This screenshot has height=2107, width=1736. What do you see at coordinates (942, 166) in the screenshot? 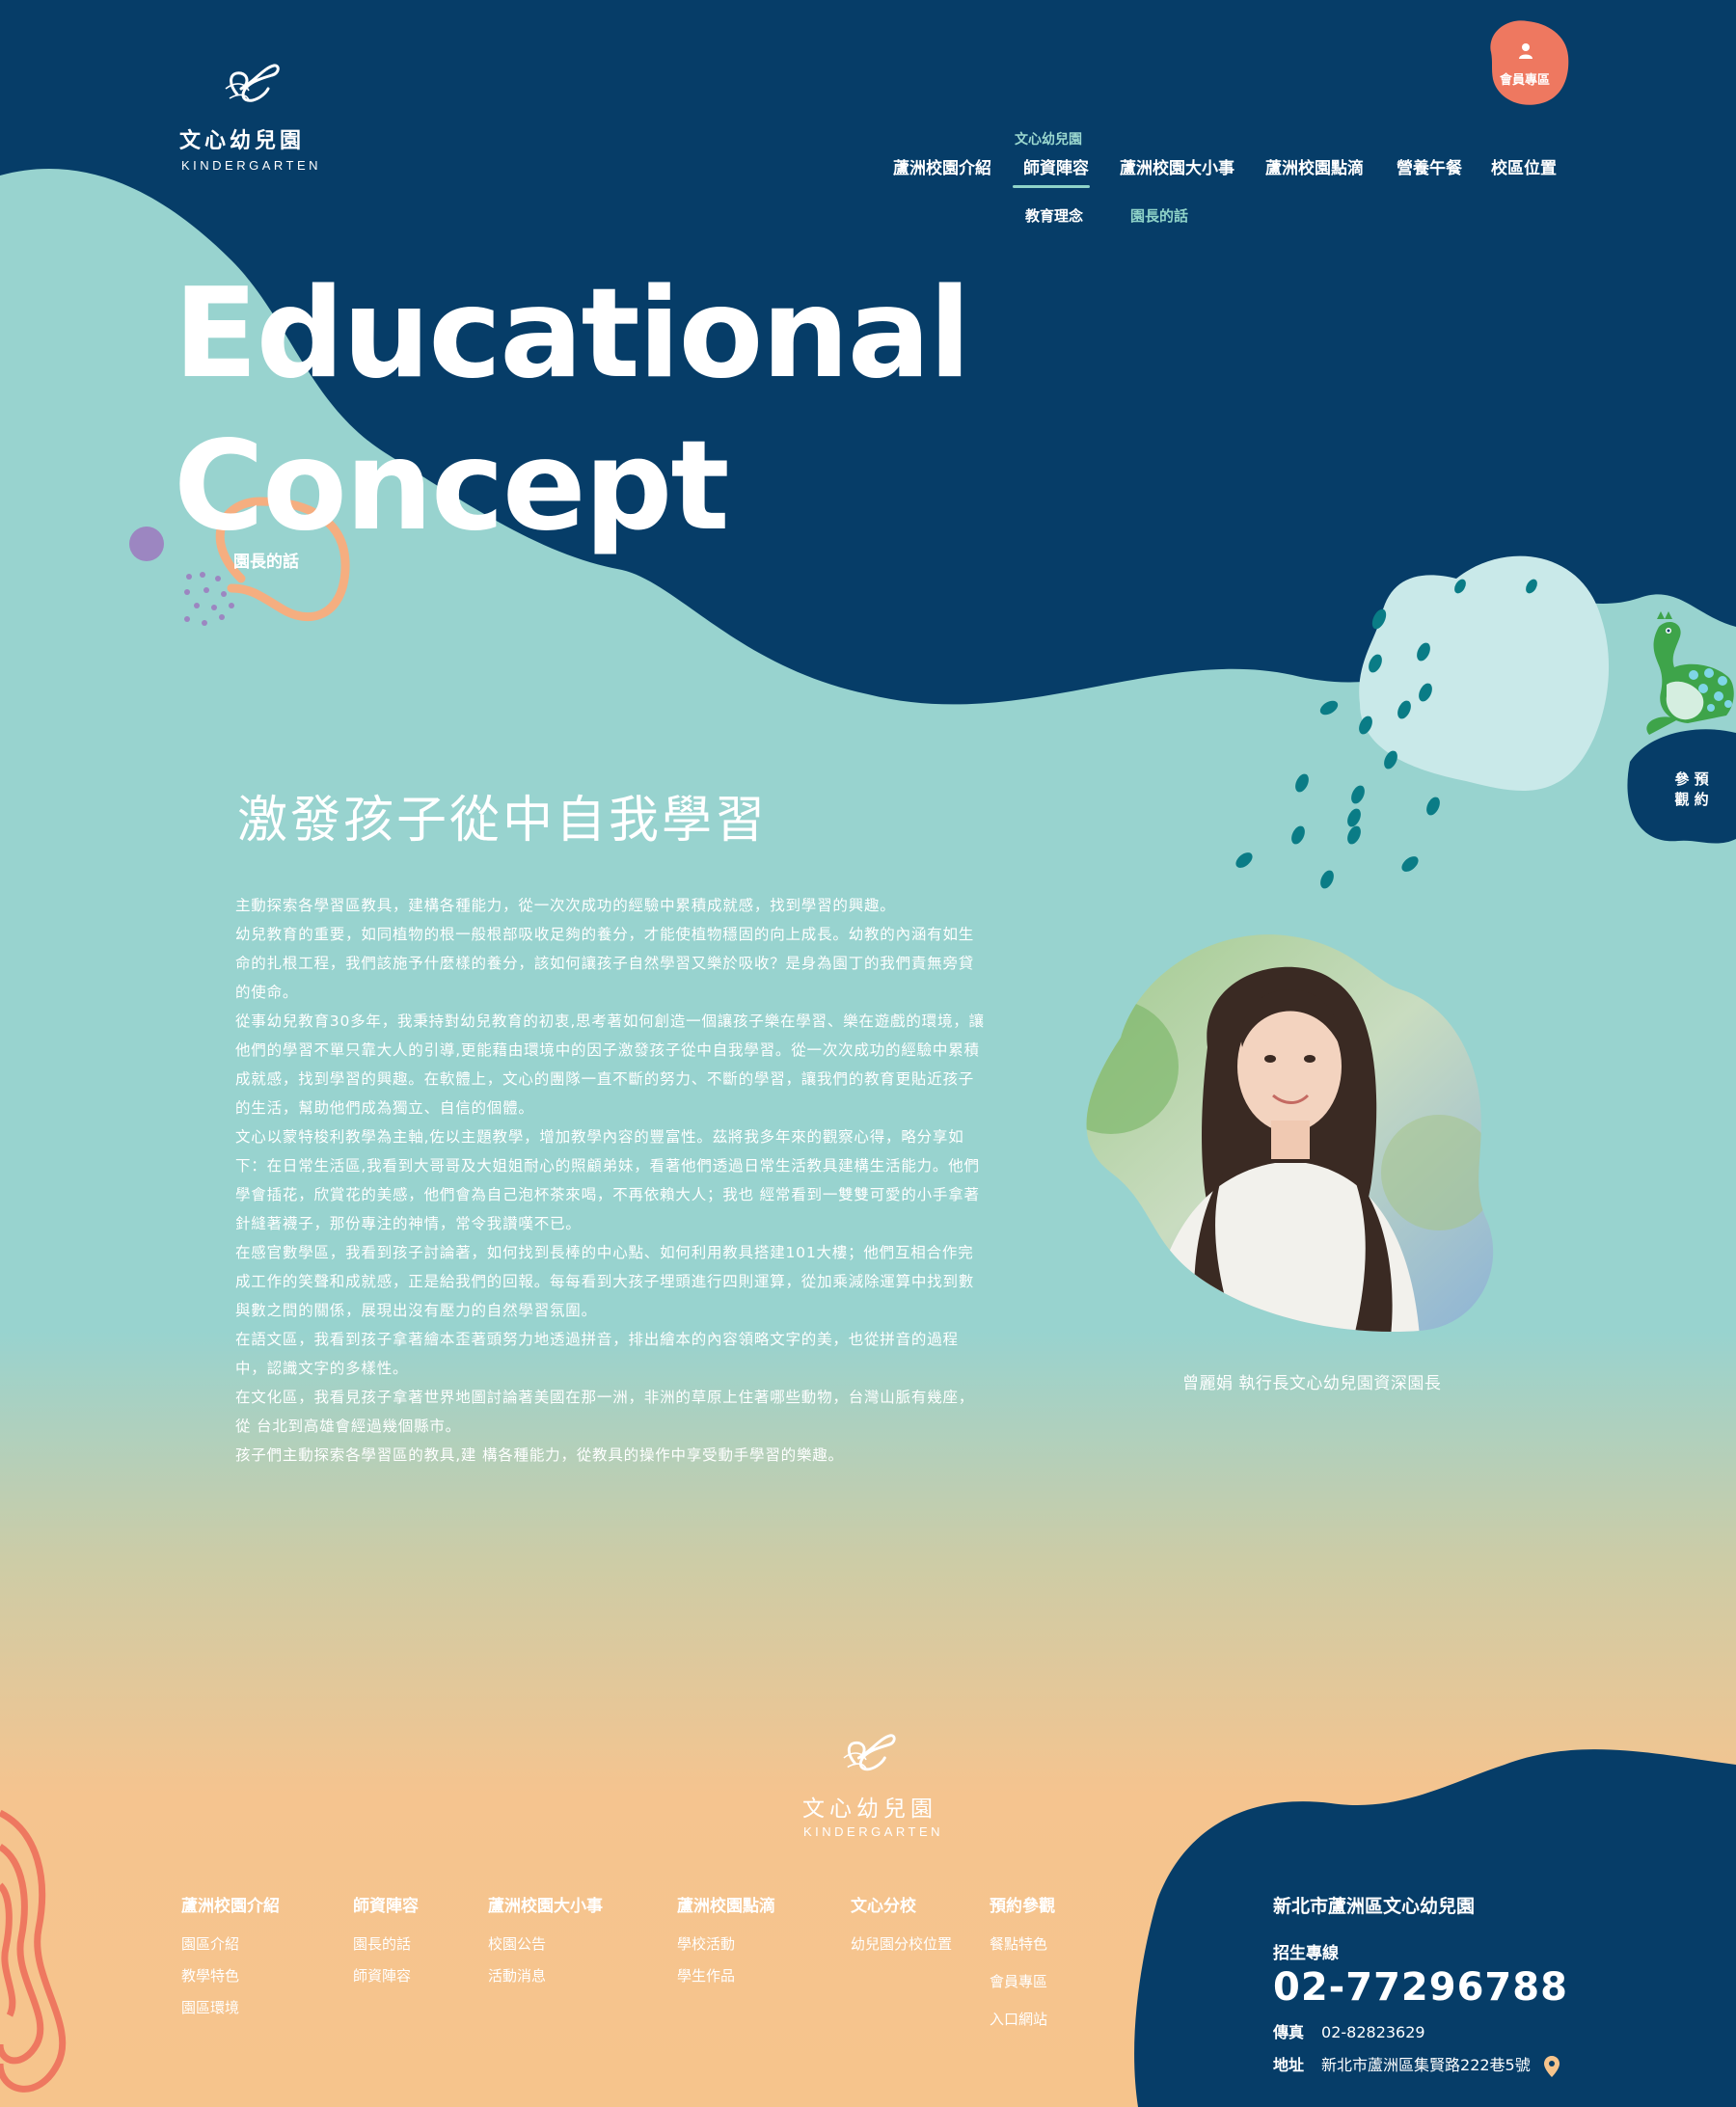
I see `nav-item-campus-intro: 蘆洲校園介紹` at bounding box center [942, 166].